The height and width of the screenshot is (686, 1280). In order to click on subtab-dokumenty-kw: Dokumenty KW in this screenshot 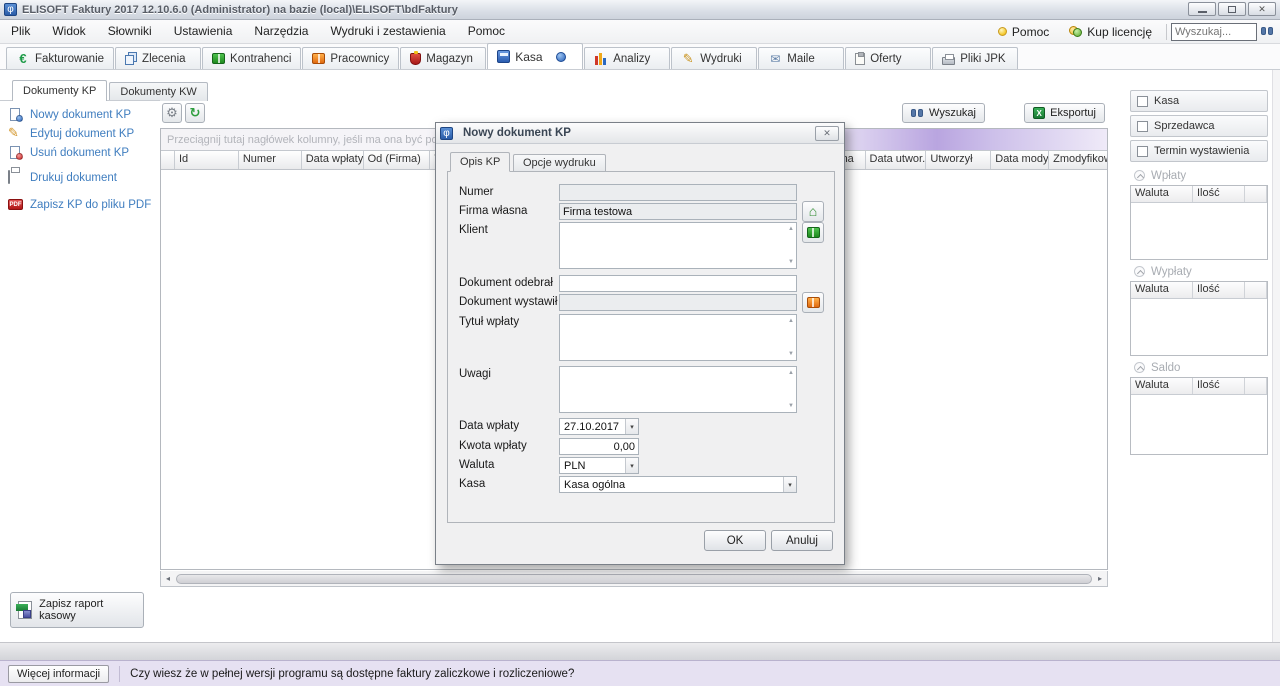, I will do `click(158, 91)`.